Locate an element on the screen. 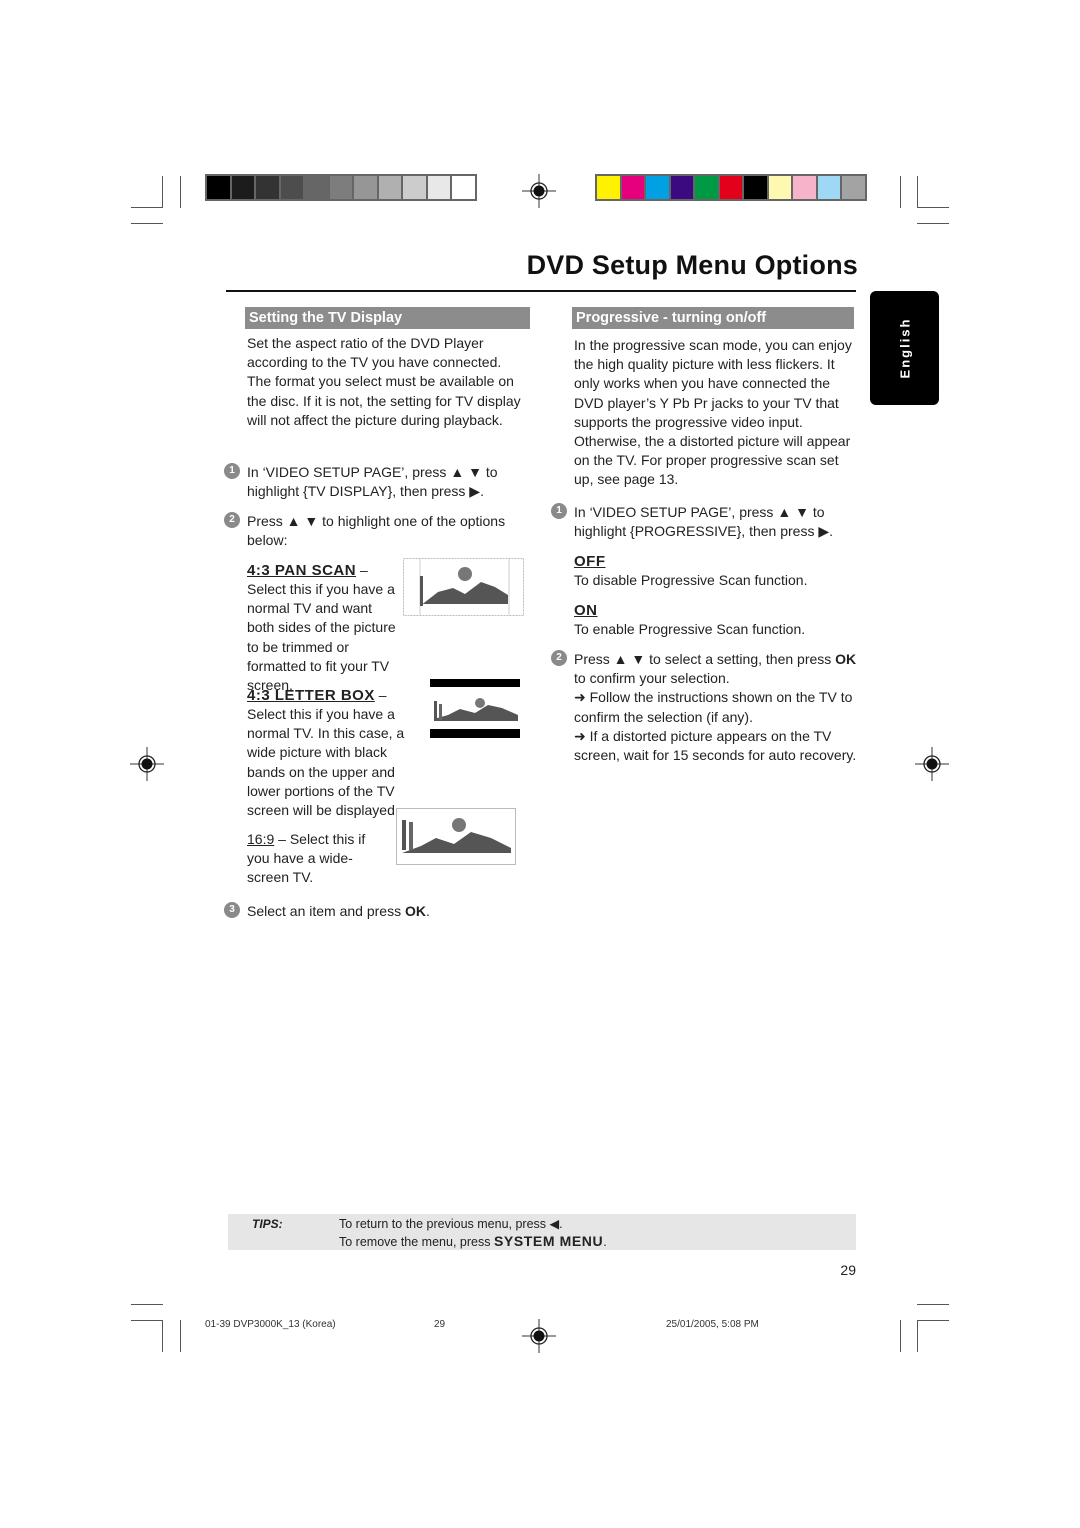  option-on: ON To enable Progressive Scan function. is located at coordinates (715, 620).